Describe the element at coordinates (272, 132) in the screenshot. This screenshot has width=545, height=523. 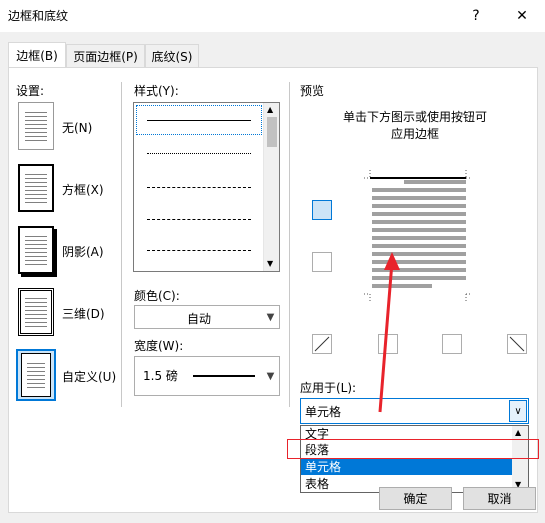
I see `scroll-thumb` at that location.